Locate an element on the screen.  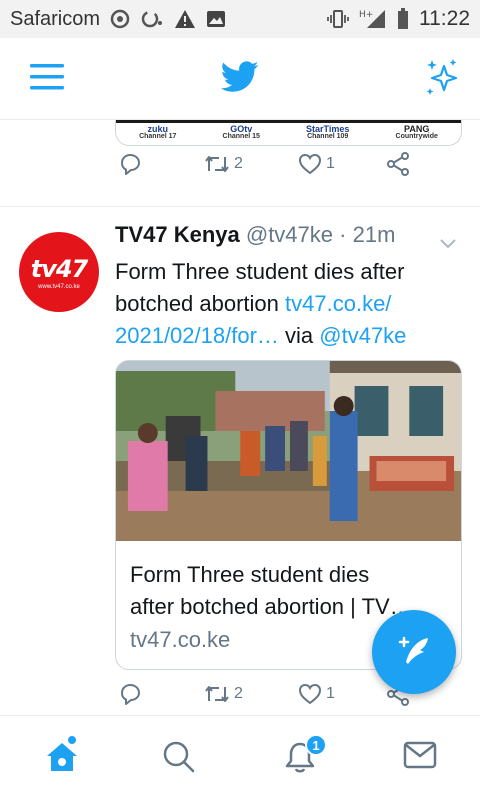
messages-envelope-icon is located at coordinates (420, 757).